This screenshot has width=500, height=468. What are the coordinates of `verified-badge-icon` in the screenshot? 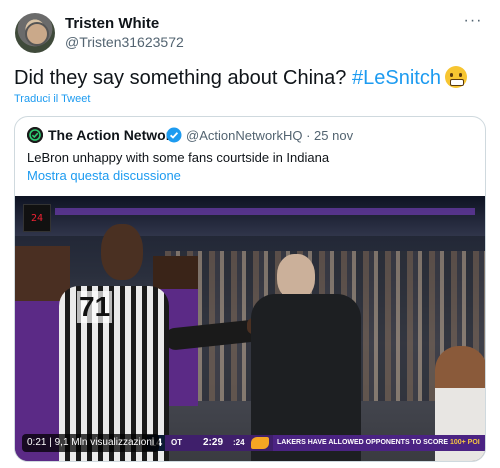 It's located at (174, 135).